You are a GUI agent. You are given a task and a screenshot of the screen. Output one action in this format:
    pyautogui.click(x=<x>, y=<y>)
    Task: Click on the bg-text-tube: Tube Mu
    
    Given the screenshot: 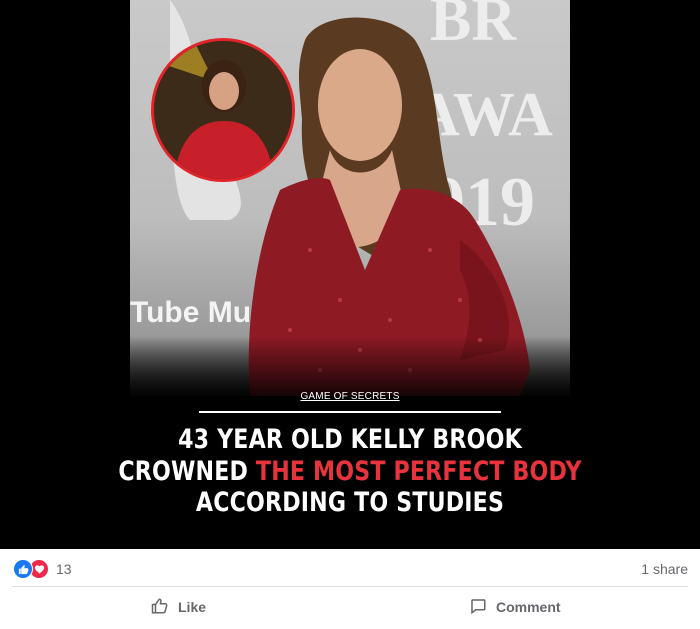 What is the action you would take?
    pyautogui.click(x=190, y=312)
    